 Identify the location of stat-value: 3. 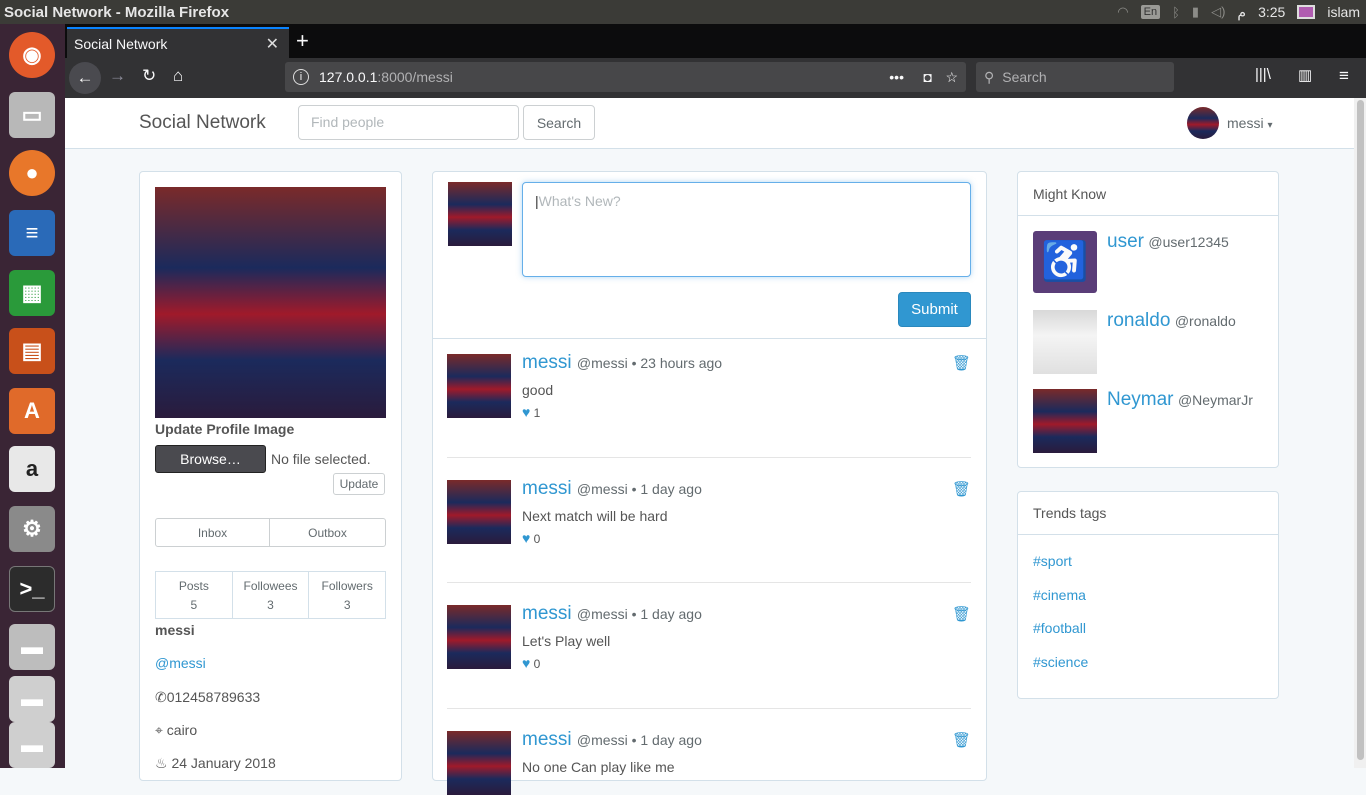
(270, 605).